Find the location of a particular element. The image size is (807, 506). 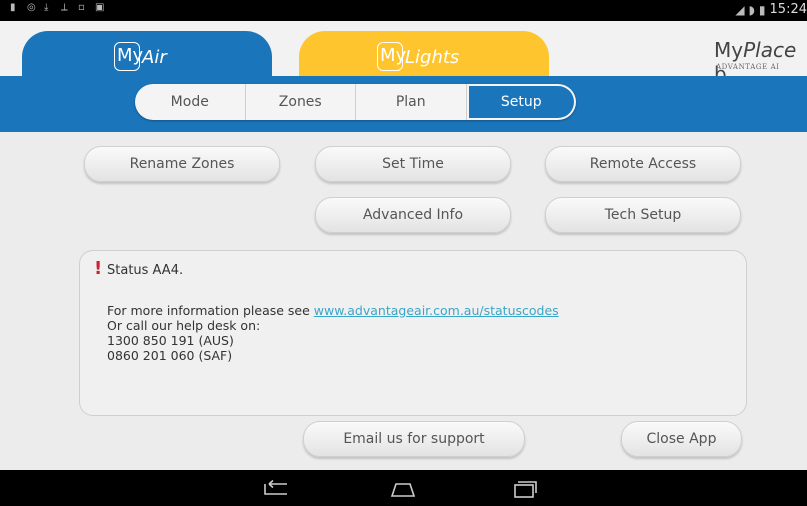

home-icon is located at coordinates (403, 489).